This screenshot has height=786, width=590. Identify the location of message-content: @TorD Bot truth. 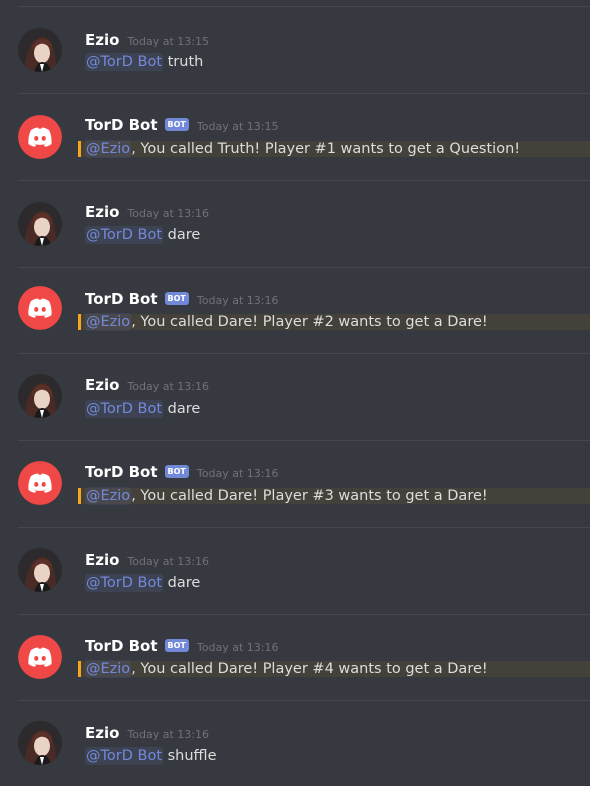
(144, 62).